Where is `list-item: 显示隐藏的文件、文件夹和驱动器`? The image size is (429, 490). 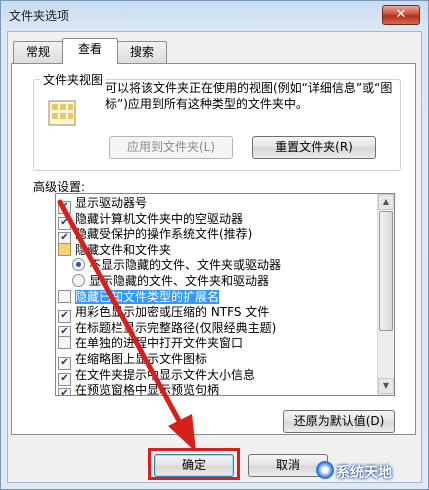
list-item: 显示隐藏的文件、文件夹和驱动器 is located at coordinates (170, 281).